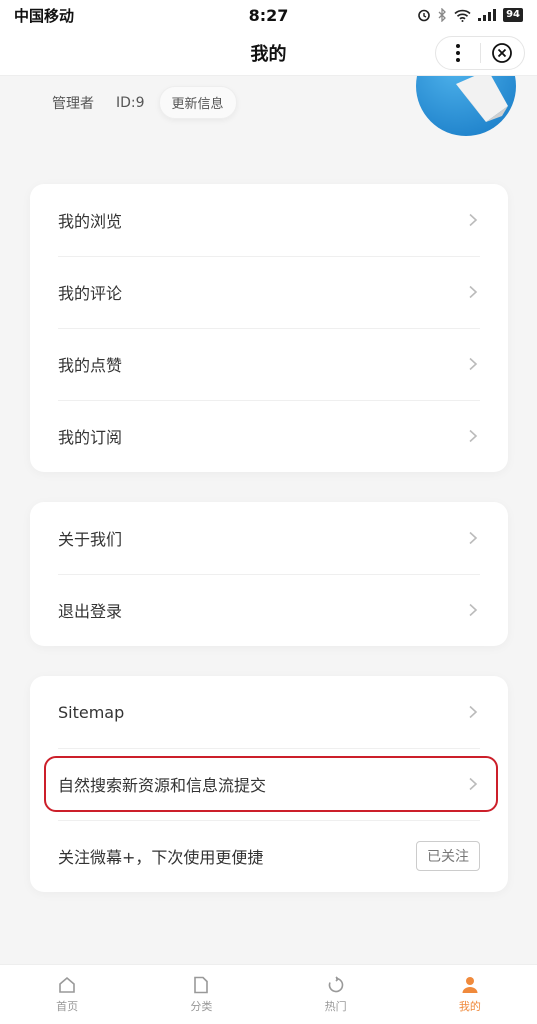 This screenshot has width=537, height=1024. I want to click on profile-section: 管理者 ID:9 更新信息, so click(268, 121).